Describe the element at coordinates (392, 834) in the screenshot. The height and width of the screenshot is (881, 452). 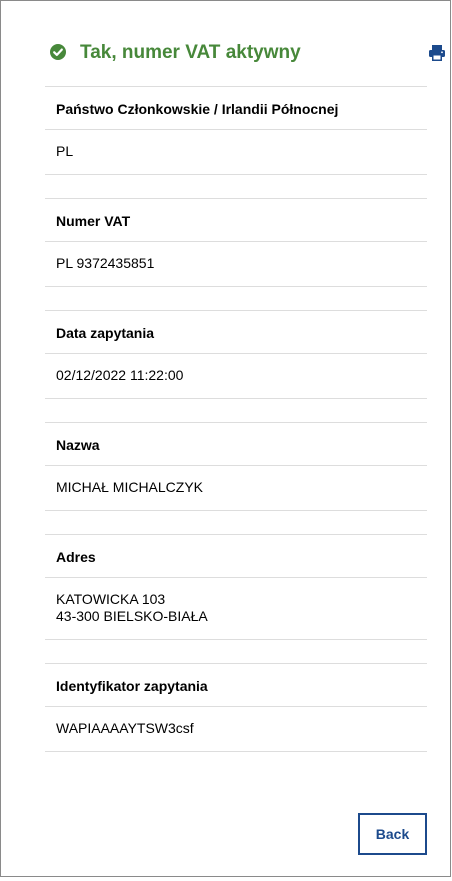
I see `back-button: Back` at that location.